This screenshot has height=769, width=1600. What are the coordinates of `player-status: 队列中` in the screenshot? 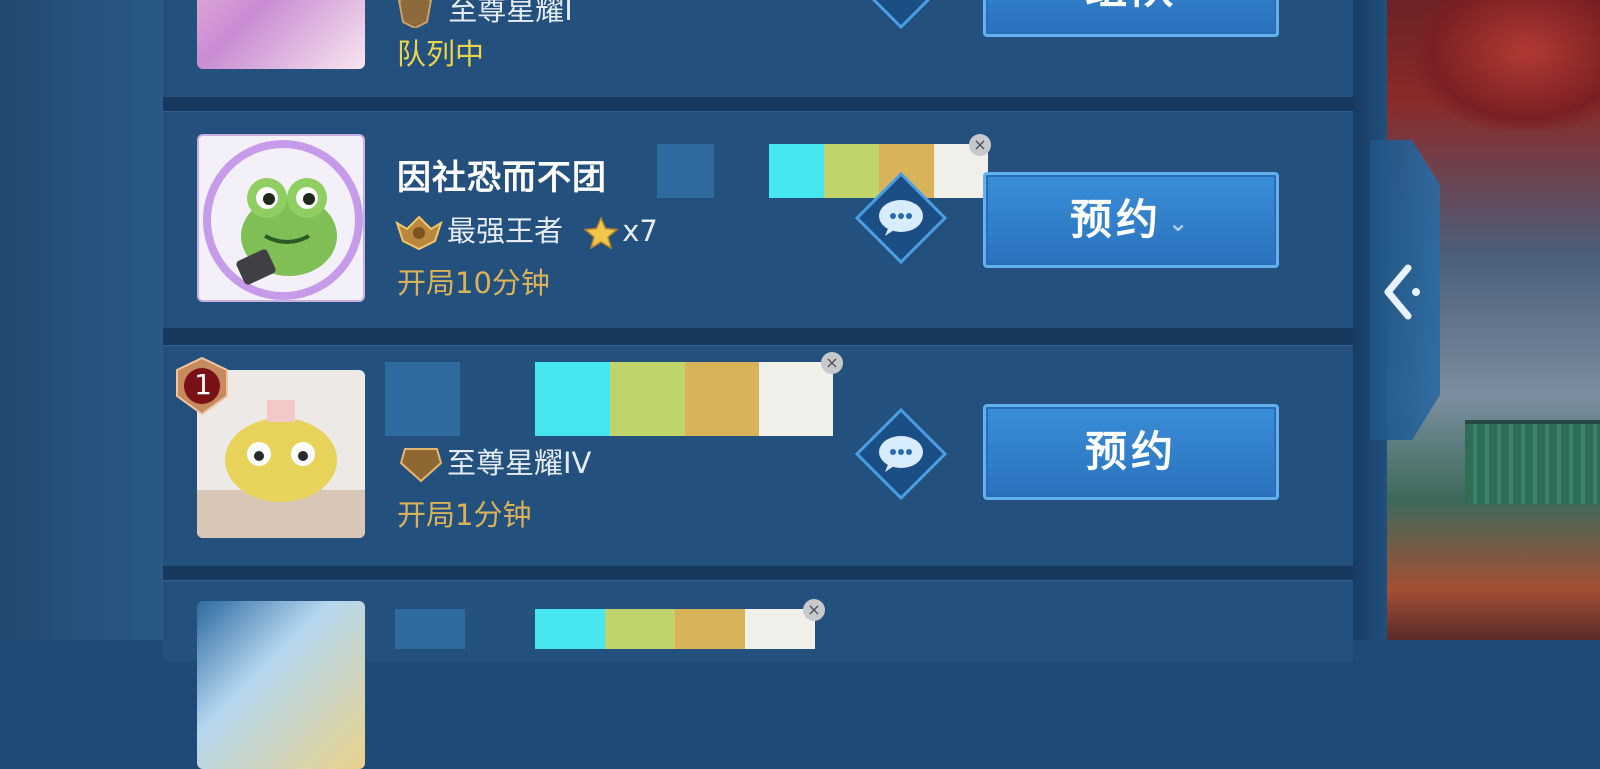 It's located at (441, 54).